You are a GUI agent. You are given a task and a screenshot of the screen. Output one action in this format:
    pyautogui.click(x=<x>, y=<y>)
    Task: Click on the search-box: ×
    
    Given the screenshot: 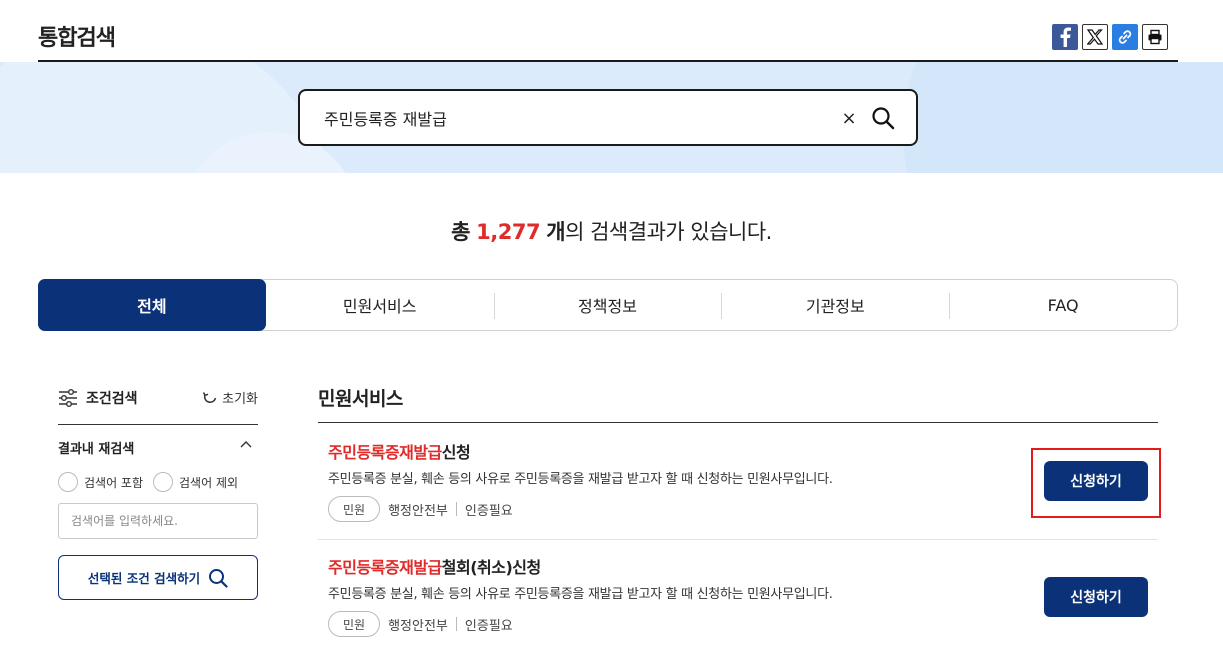 What is the action you would take?
    pyautogui.click(x=608, y=117)
    